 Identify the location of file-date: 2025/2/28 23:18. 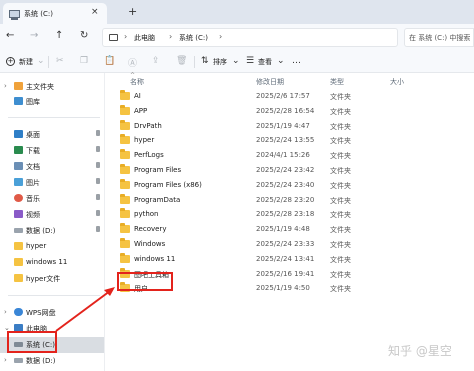
(285, 214).